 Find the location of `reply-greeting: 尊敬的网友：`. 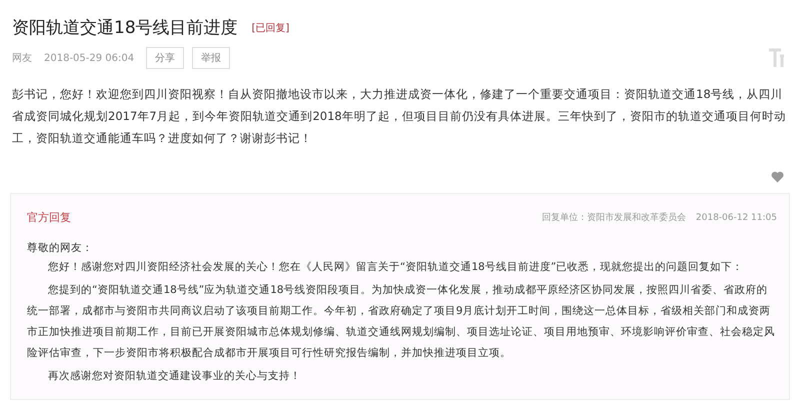

reply-greeting: 尊敬的网友： is located at coordinates (60, 248).